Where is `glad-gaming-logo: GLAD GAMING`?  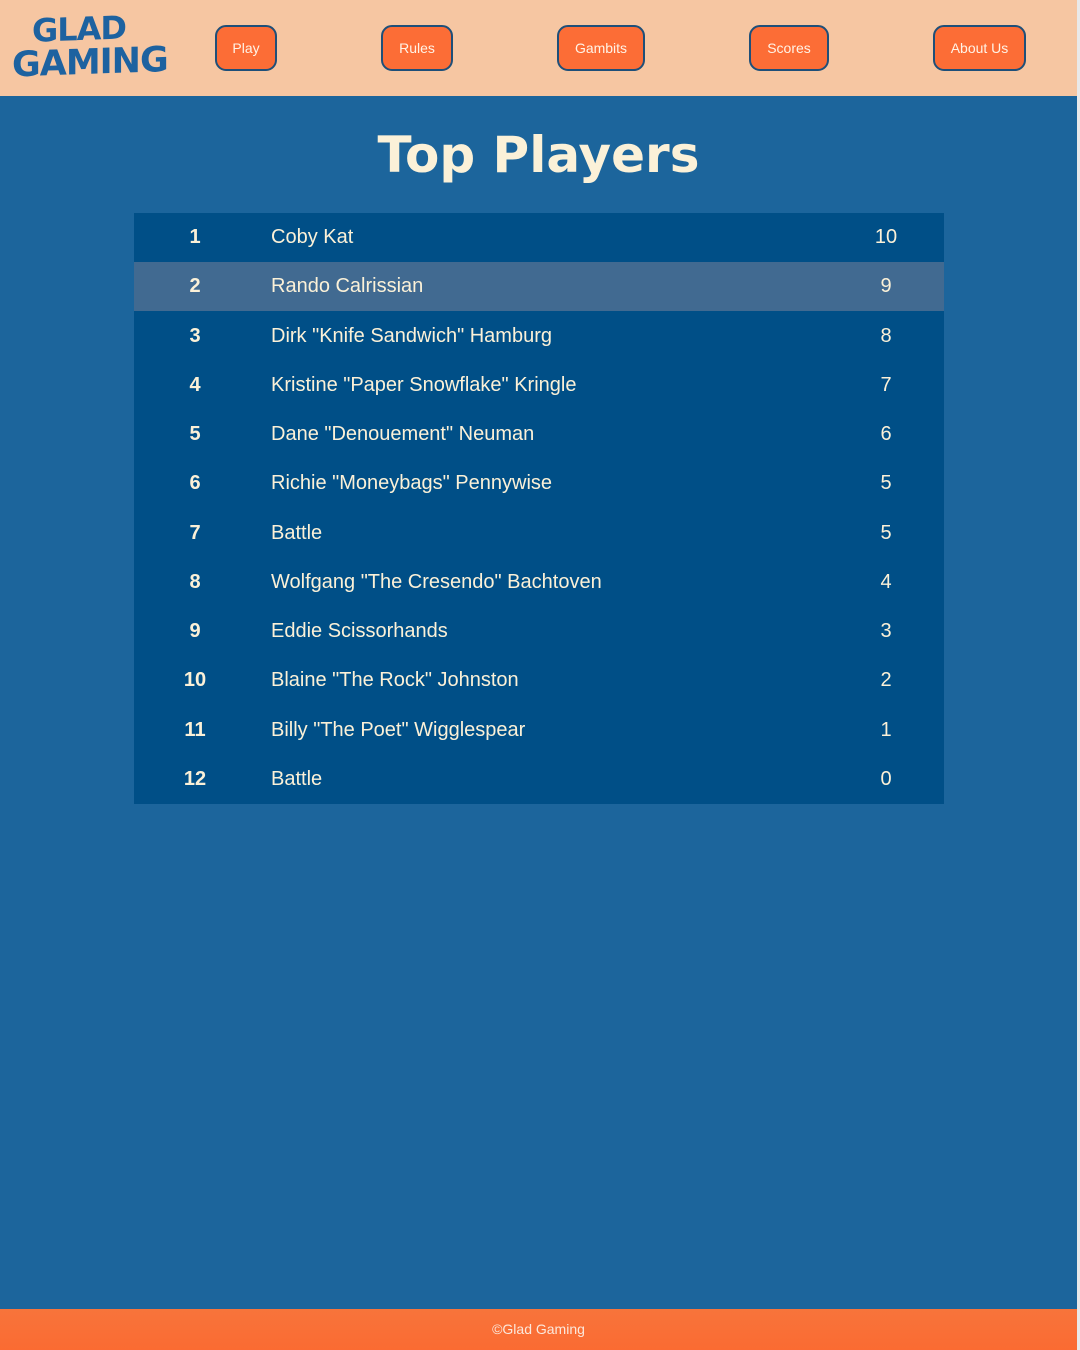 glad-gaming-logo: GLAD GAMING is located at coordinates (90, 47).